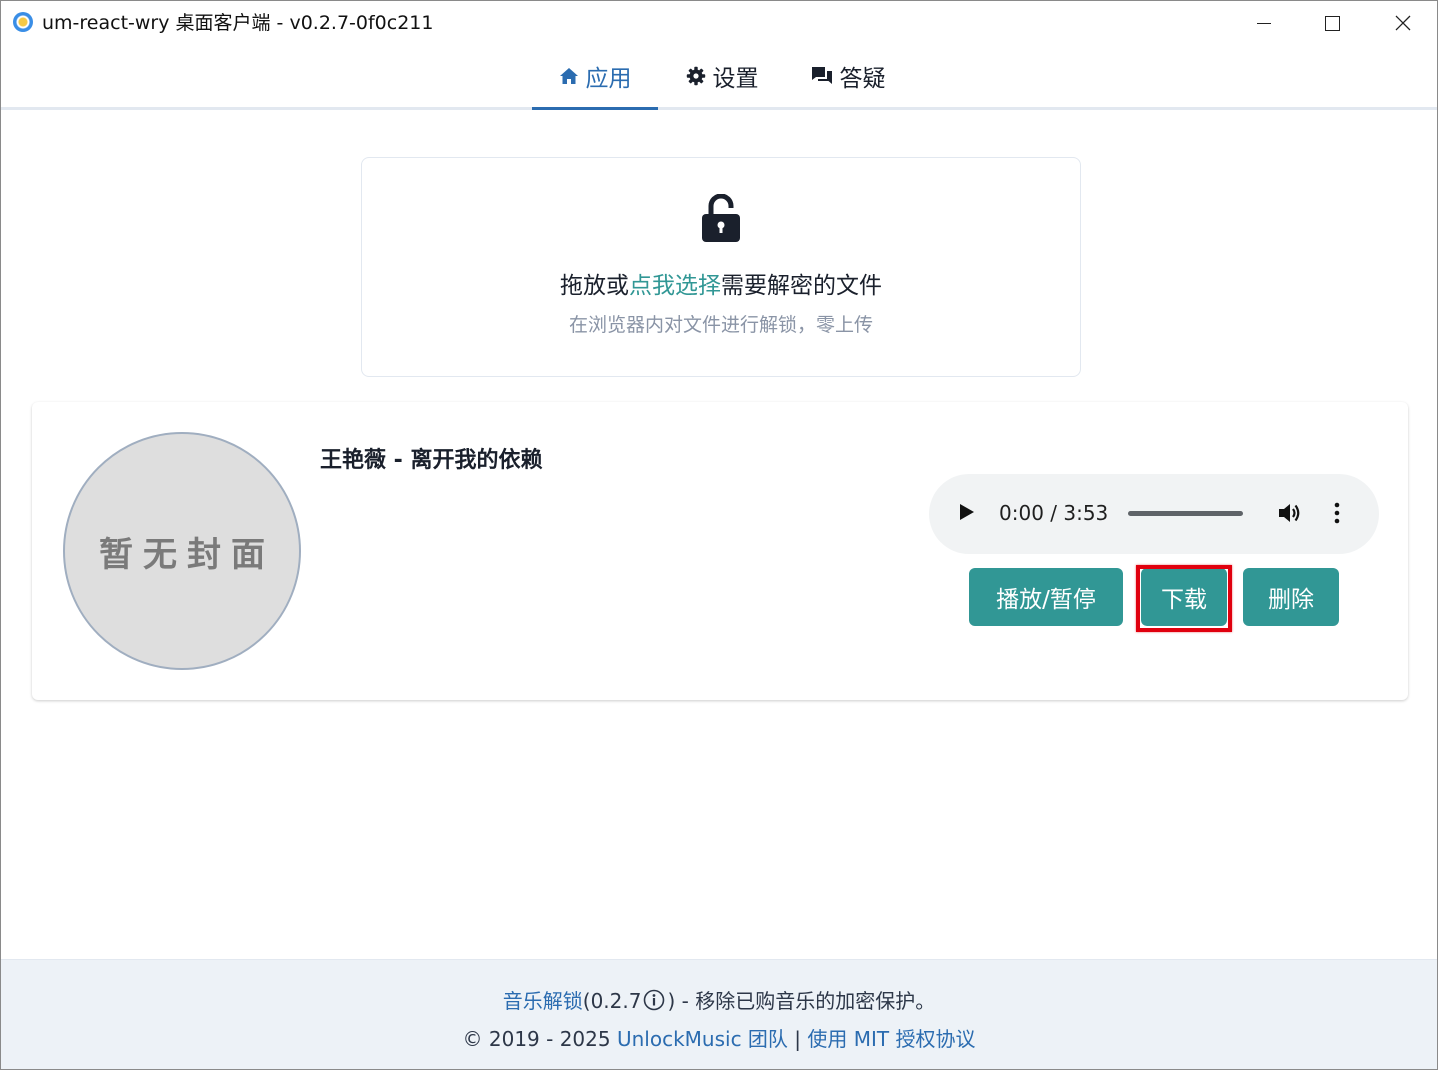 This screenshot has height=1070, width=1438. I want to click on gear-icon, so click(696, 76).